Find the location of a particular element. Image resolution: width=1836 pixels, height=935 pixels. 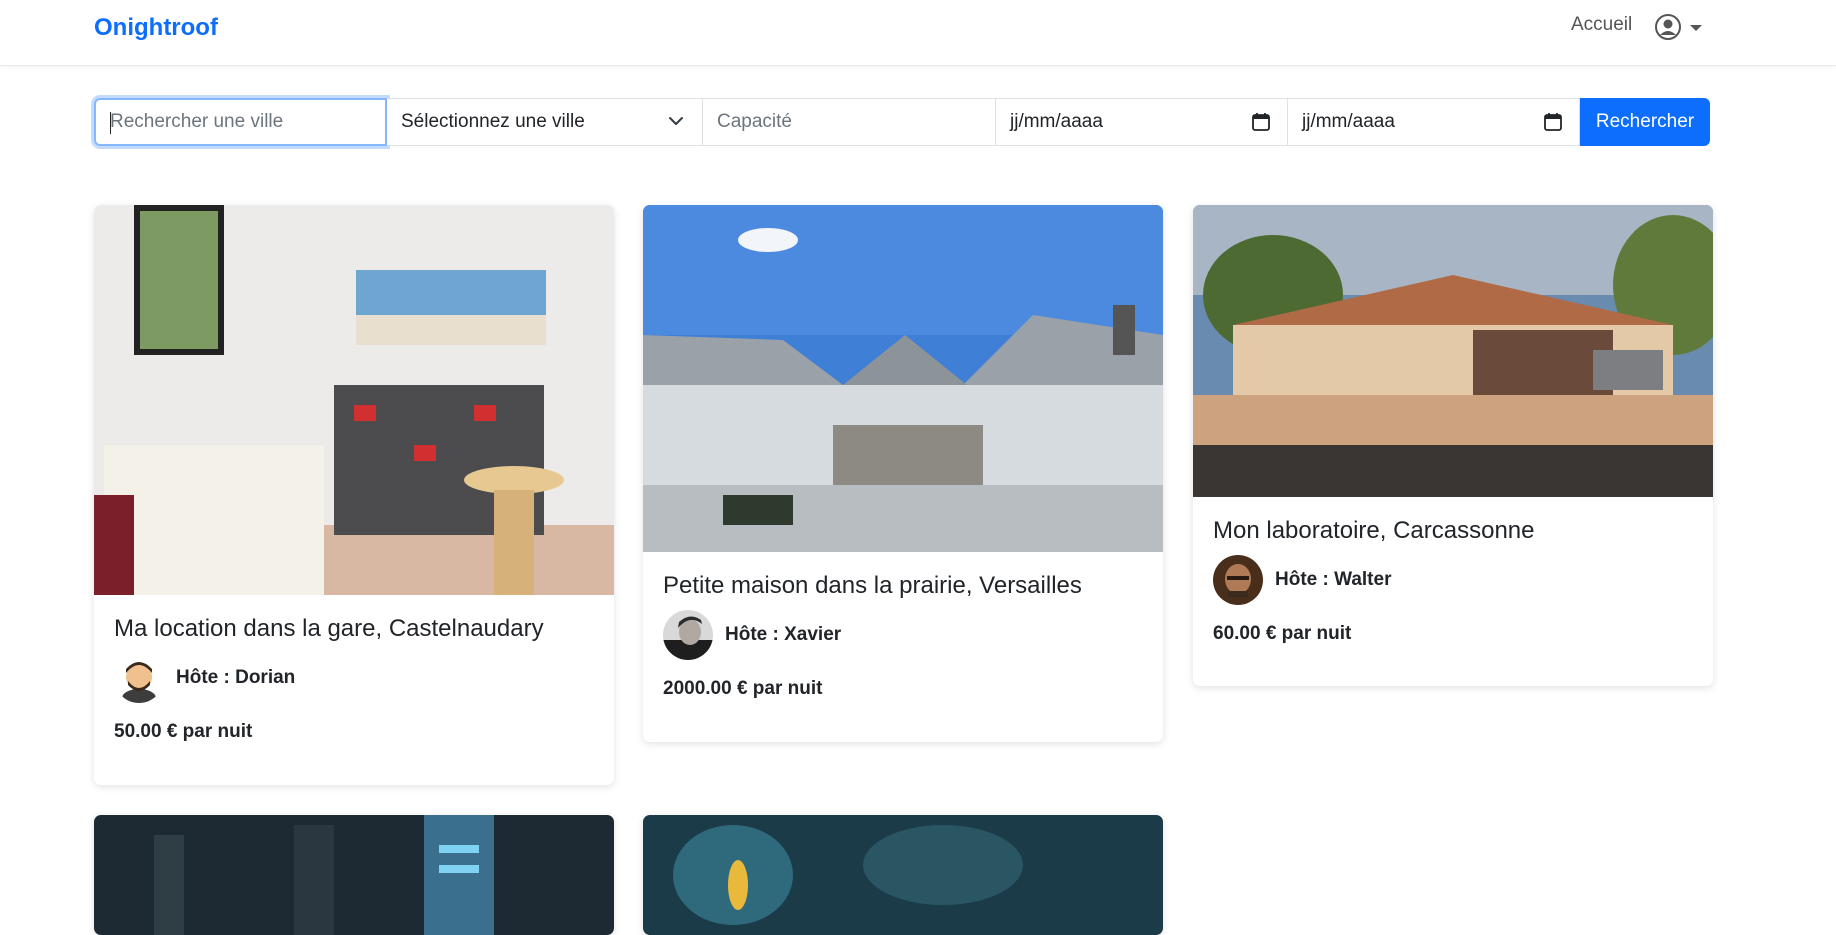

start-date-placeholder: jj/mm/aaaa is located at coordinates (1056, 121).